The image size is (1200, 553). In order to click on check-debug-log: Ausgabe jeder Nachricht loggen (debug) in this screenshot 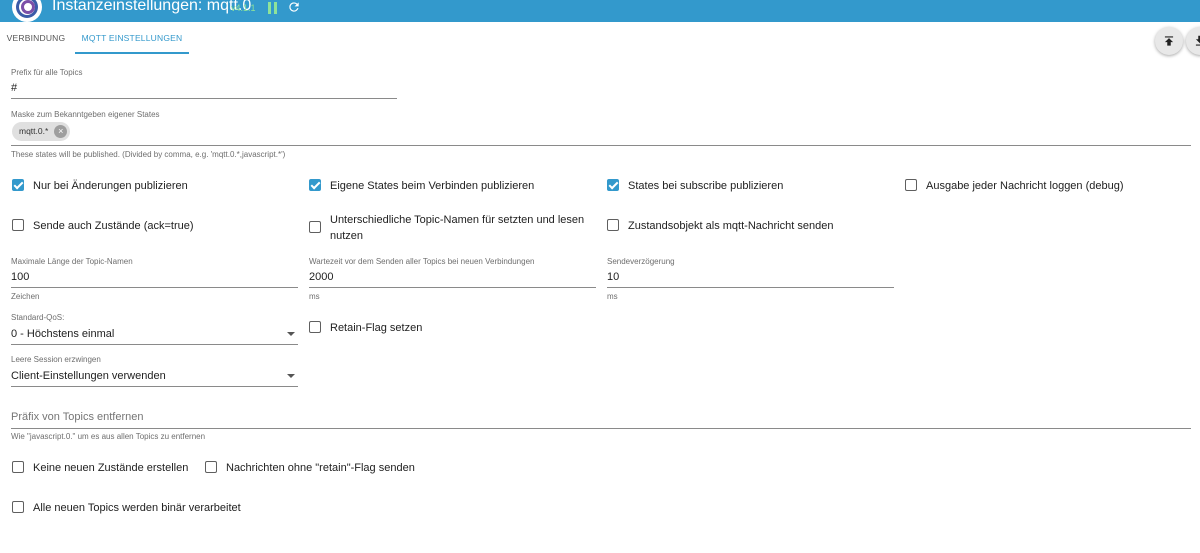, I will do `click(1014, 186)`.